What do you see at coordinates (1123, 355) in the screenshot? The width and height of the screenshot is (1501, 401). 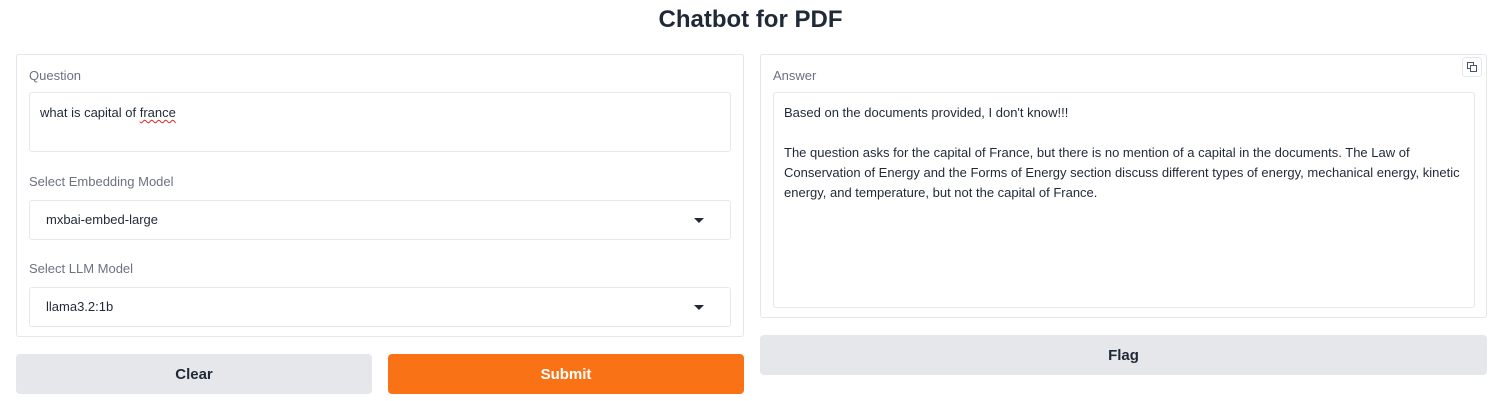 I see `flag-button: Flag` at bounding box center [1123, 355].